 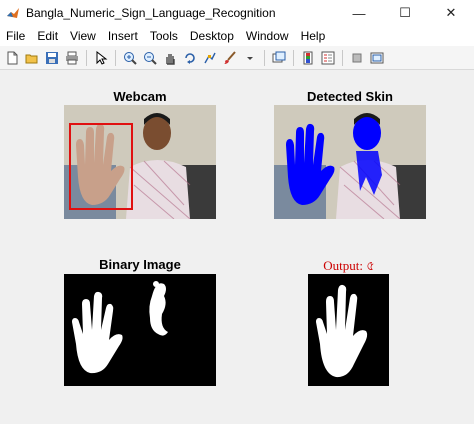 I want to click on menu-window: Window, so click(x=267, y=36).